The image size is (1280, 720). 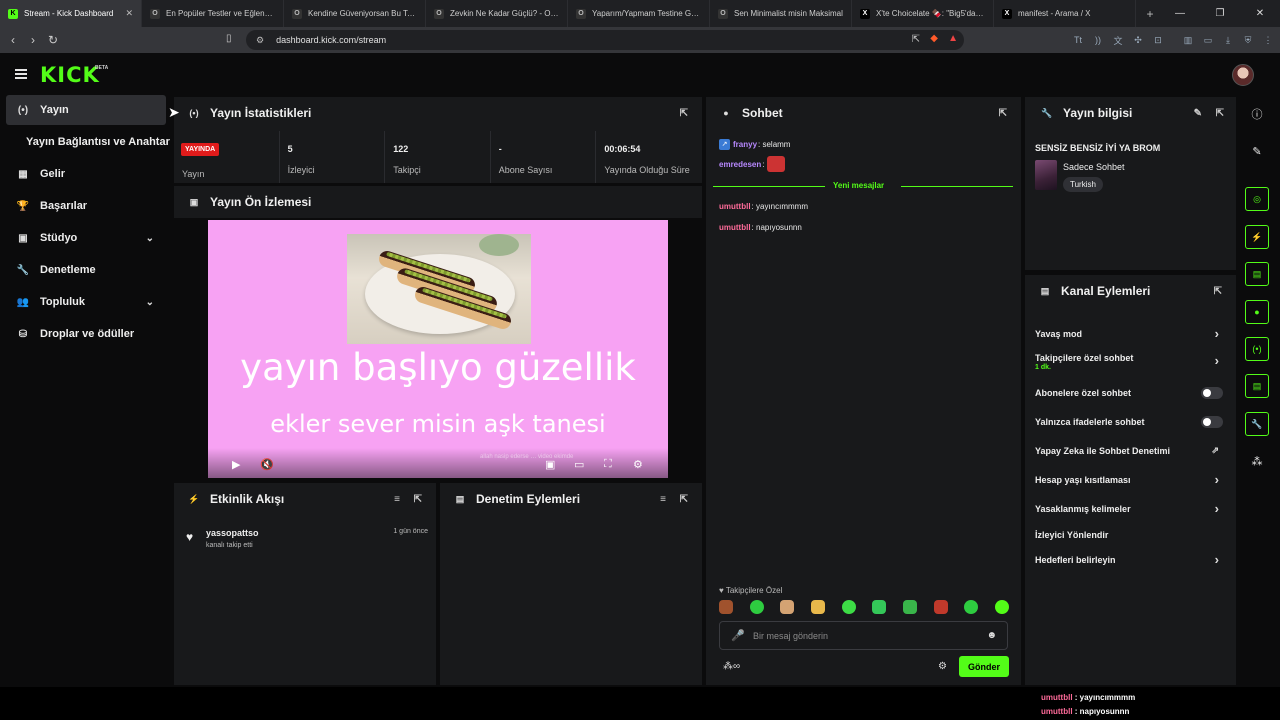 What do you see at coordinates (86, 270) in the screenshot?
I see `sidebar-item-denetleme: 🔧 Denetleme` at bounding box center [86, 270].